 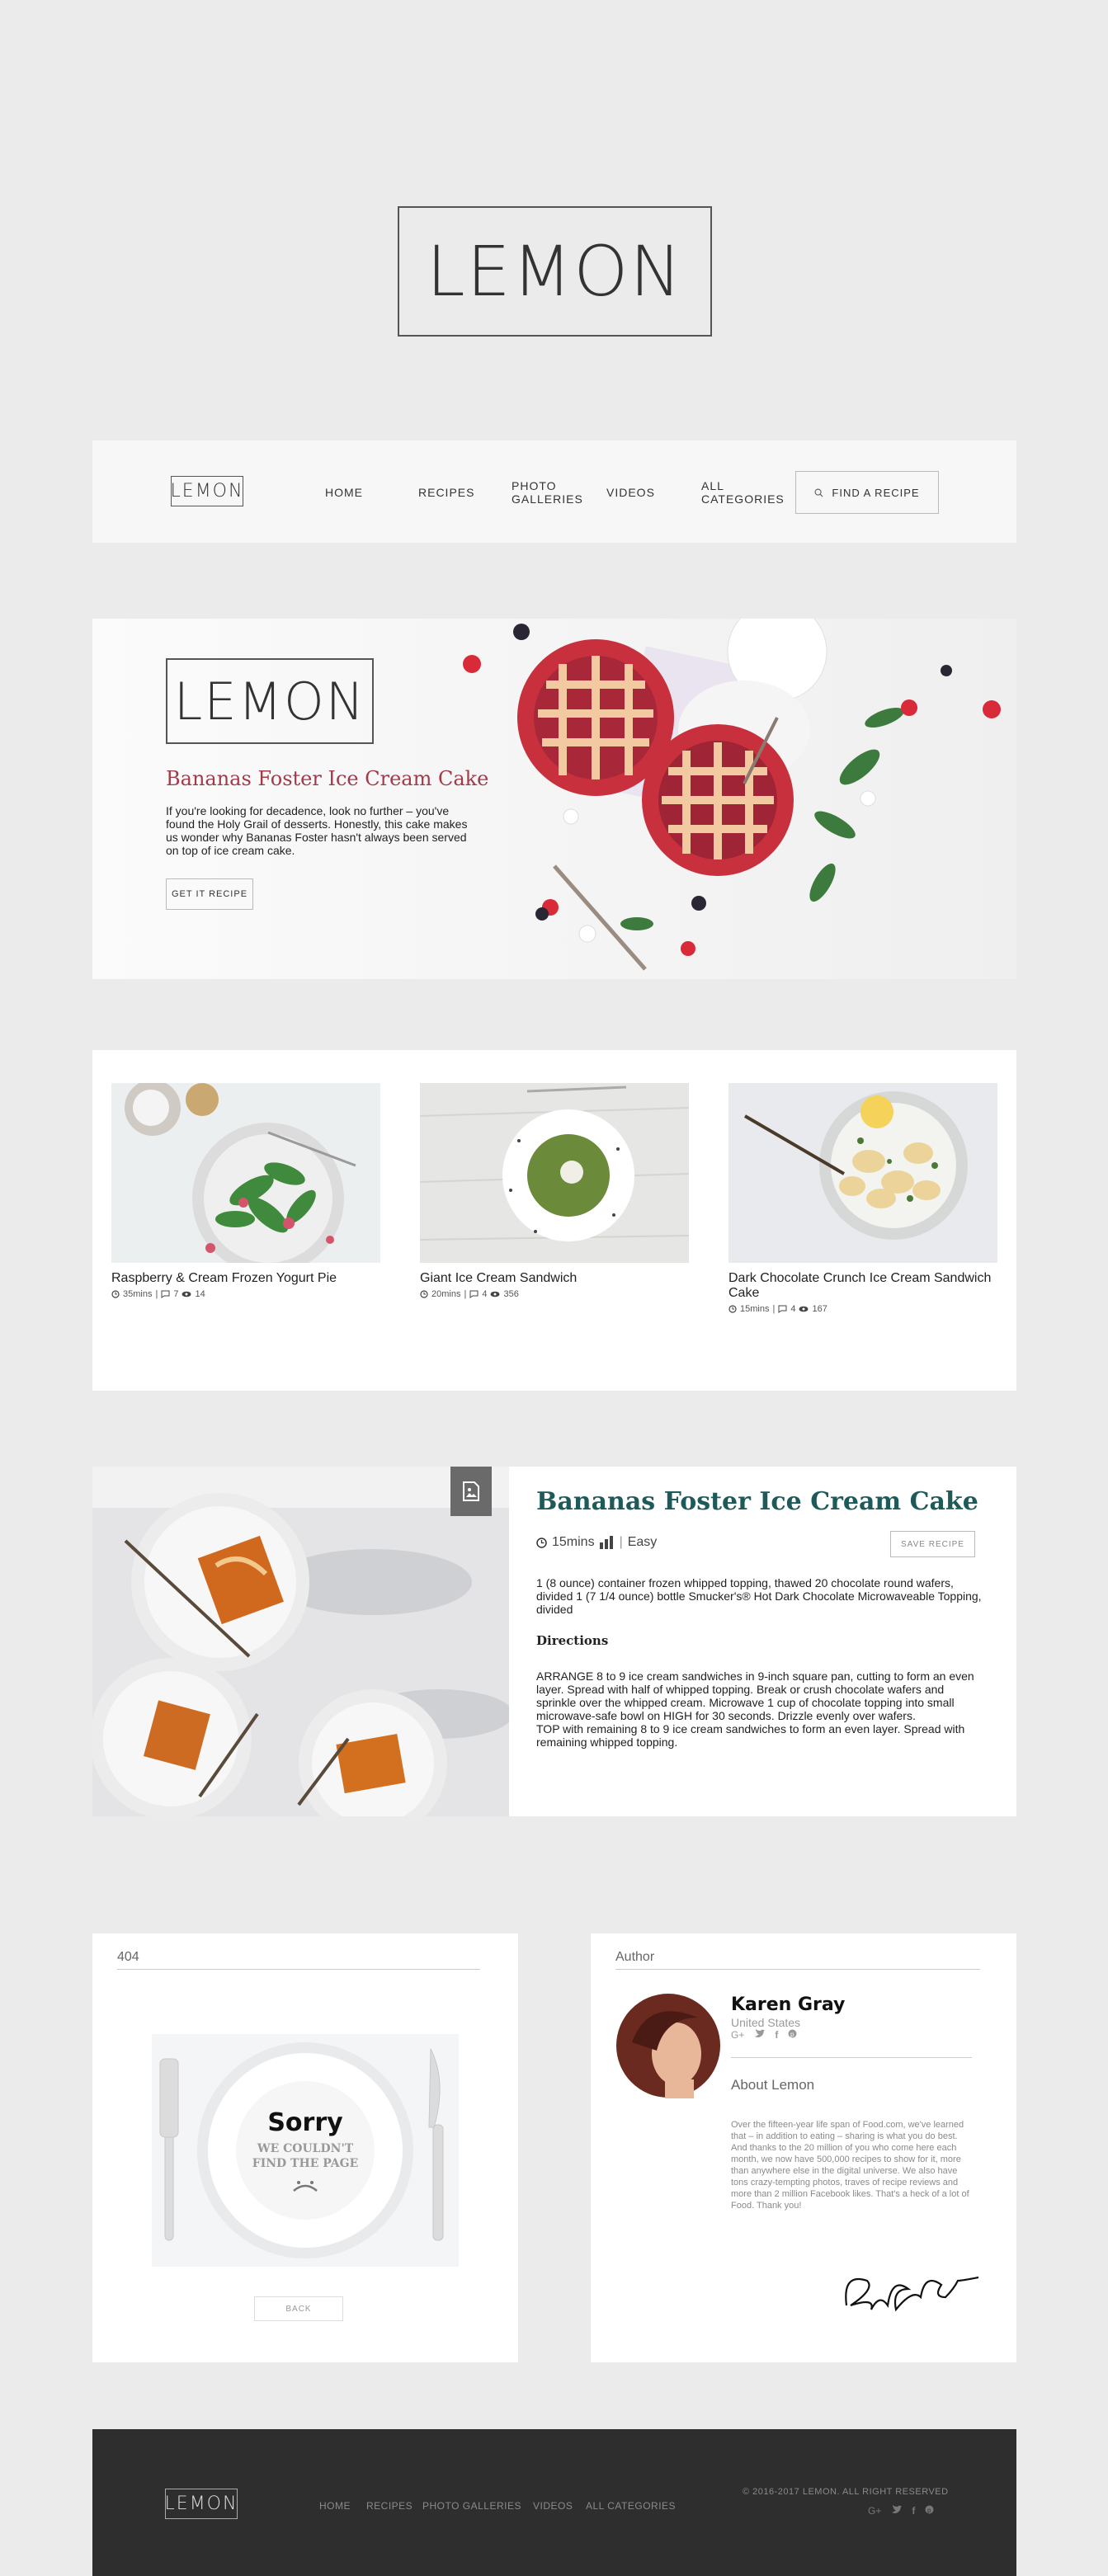 I want to click on recipe-card: Giant Ice Cream Sandwich 20mins | 4 356, so click(x=554, y=1191).